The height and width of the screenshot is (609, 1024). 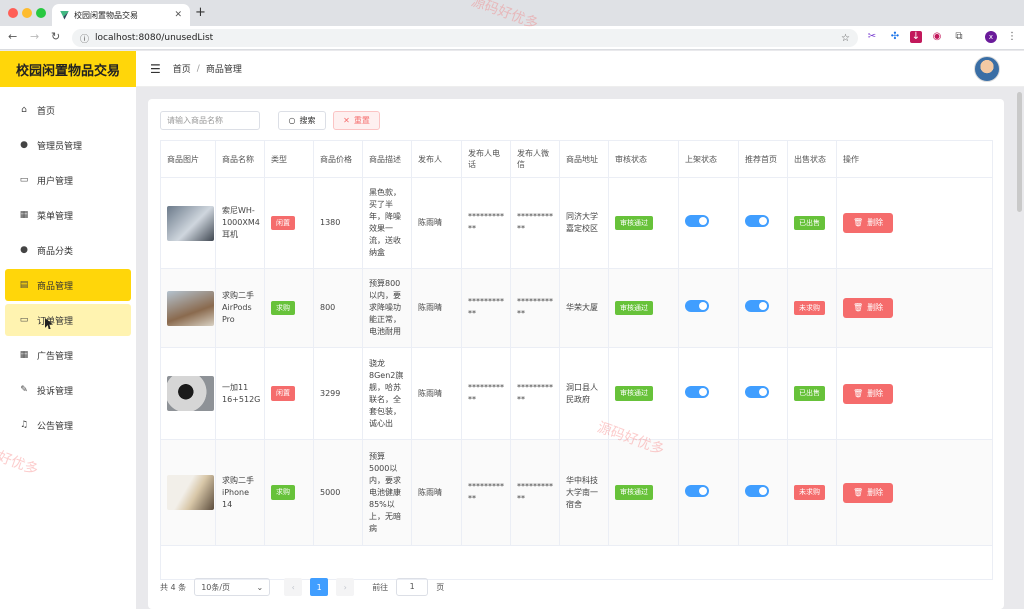 What do you see at coordinates (55, 216) in the screenshot?
I see `sidebar-item-label: 菜单管理` at bounding box center [55, 216].